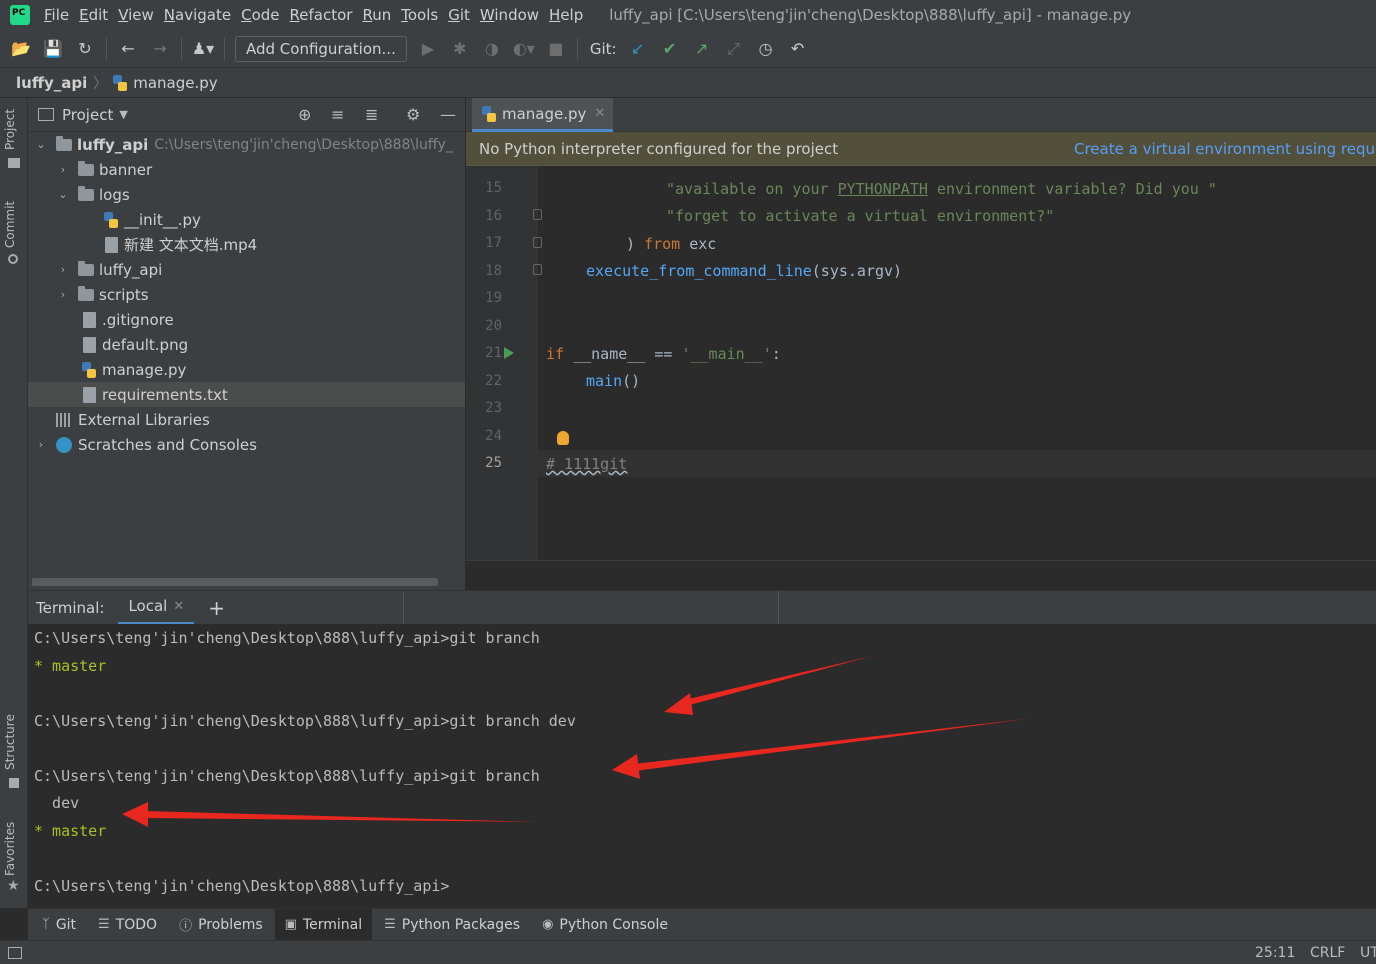  What do you see at coordinates (15, 952) in the screenshot?
I see `toggle-tool-windows-icon` at bounding box center [15, 952].